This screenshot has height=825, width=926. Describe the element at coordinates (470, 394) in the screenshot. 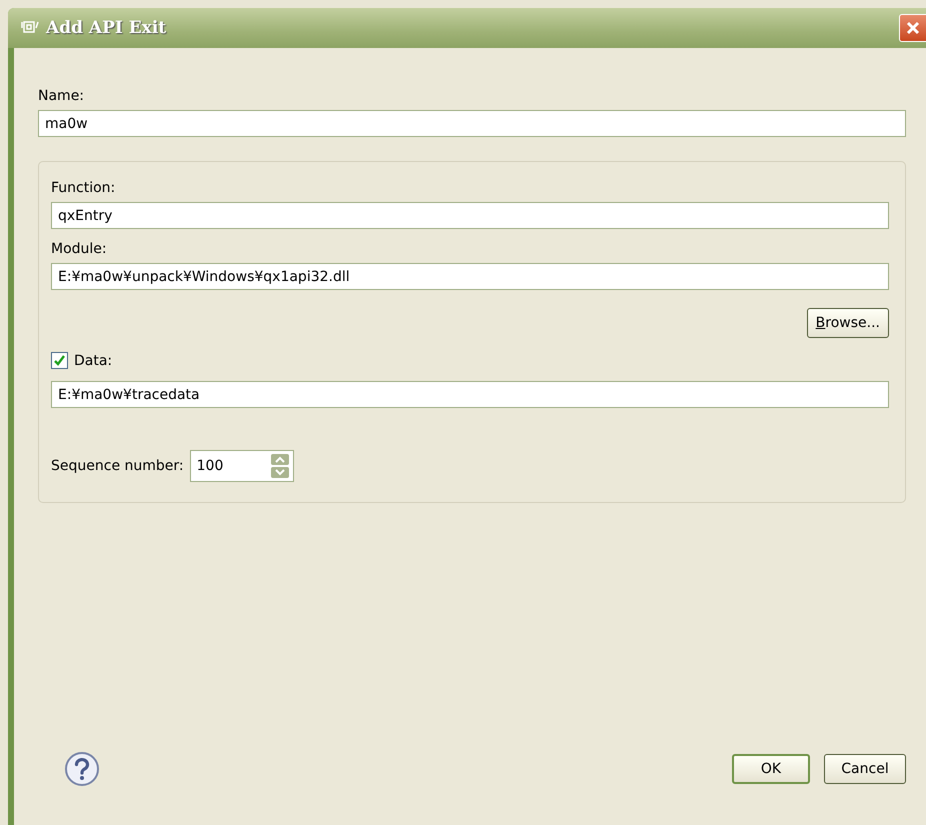

I see `data-field: E:¥ma0w¥tracedata` at that location.